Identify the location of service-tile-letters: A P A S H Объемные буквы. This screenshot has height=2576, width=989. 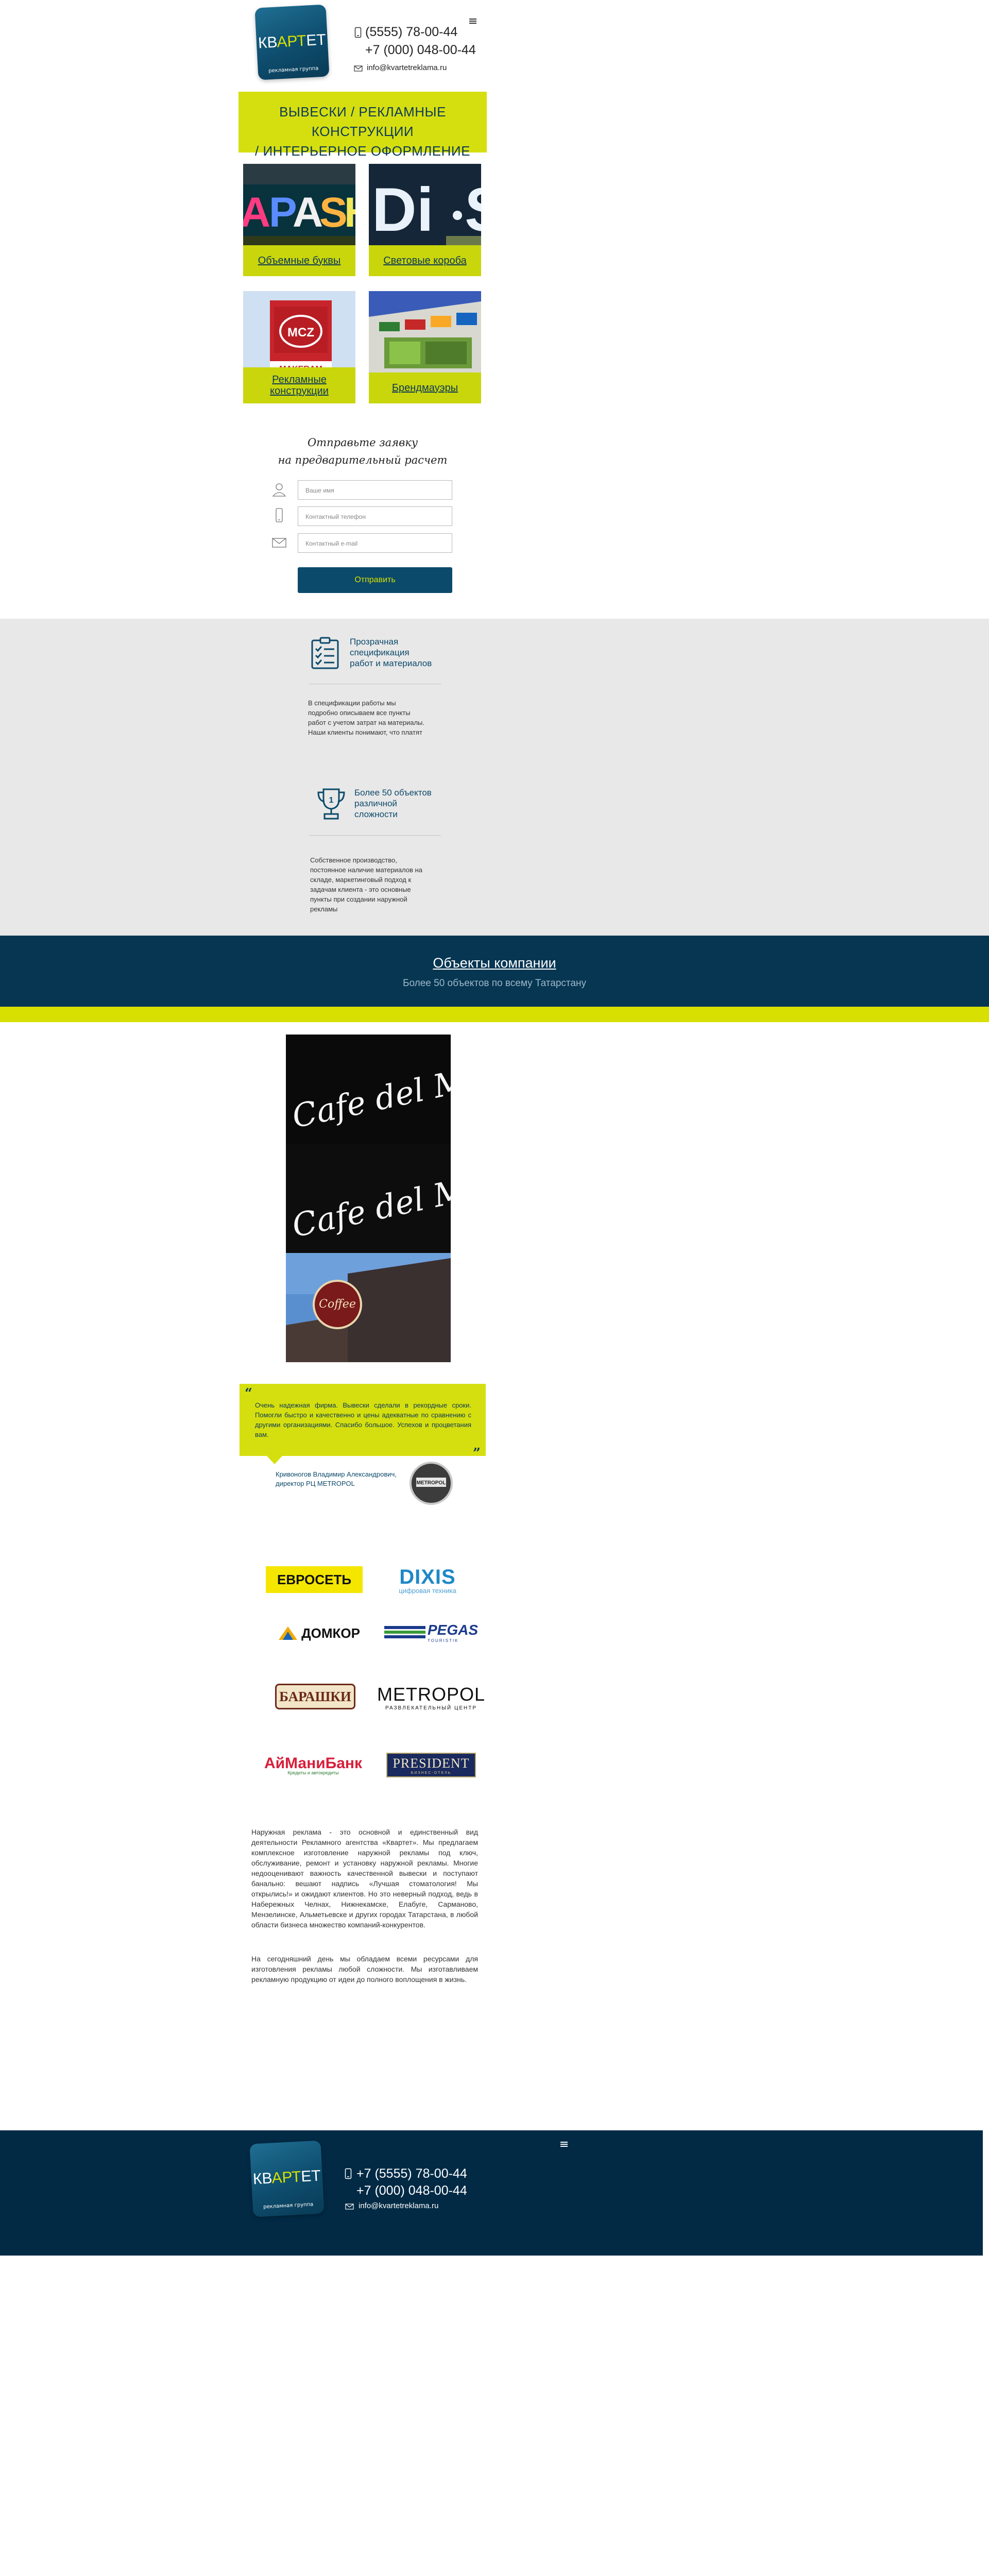
(299, 220).